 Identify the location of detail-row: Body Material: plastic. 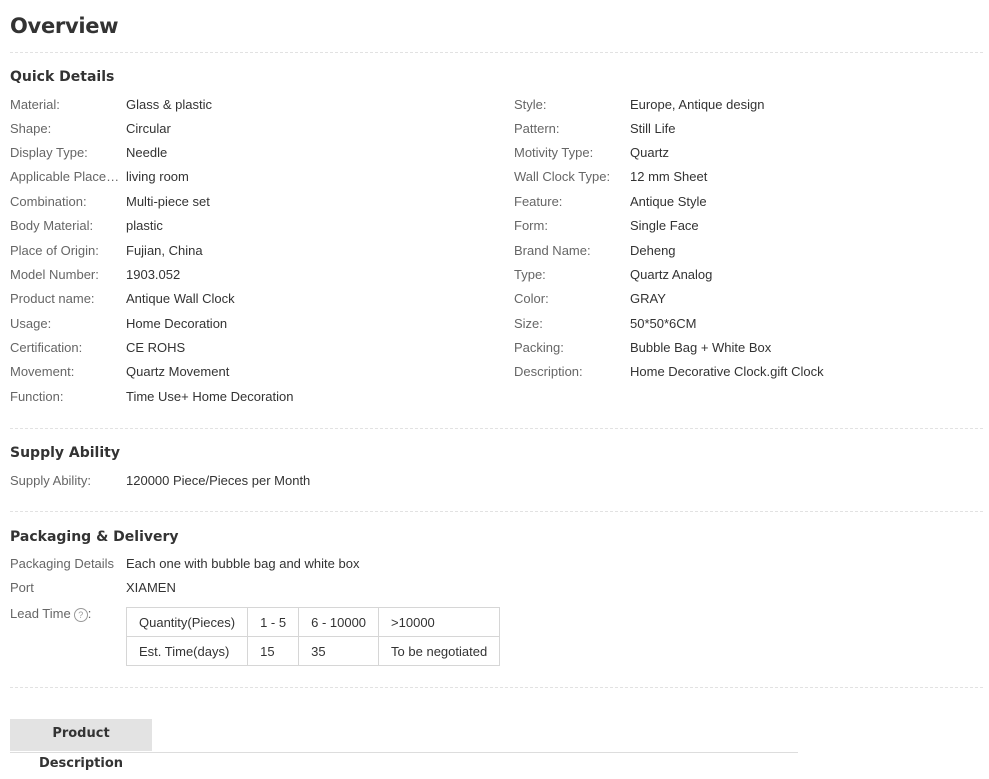
(86, 226).